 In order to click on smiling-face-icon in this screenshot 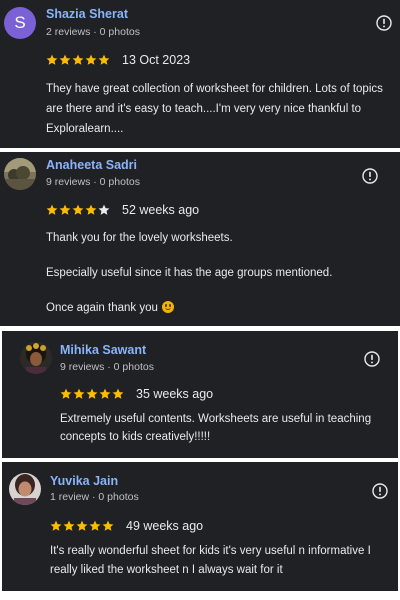, I will do `click(167, 307)`.